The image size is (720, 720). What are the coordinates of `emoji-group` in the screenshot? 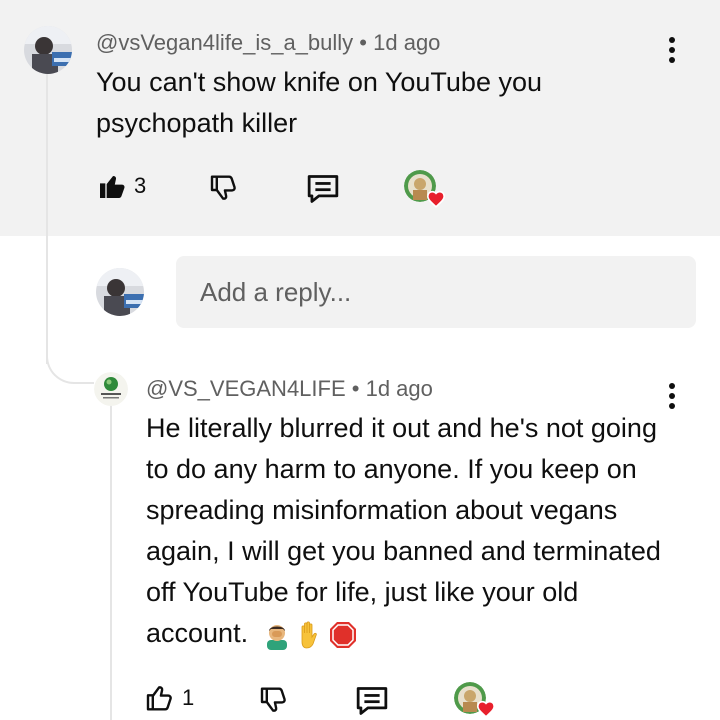 It's located at (310, 635).